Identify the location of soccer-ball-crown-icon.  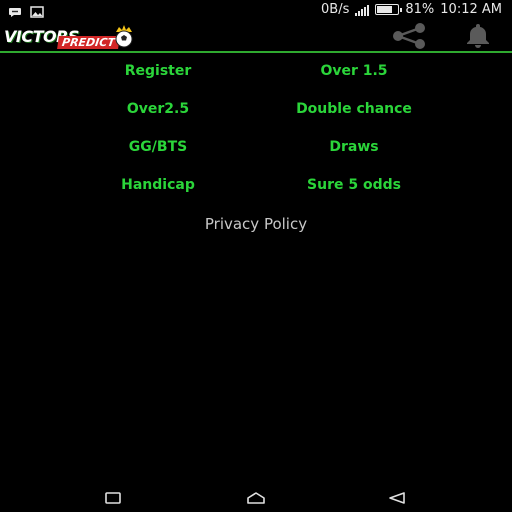
(124, 38).